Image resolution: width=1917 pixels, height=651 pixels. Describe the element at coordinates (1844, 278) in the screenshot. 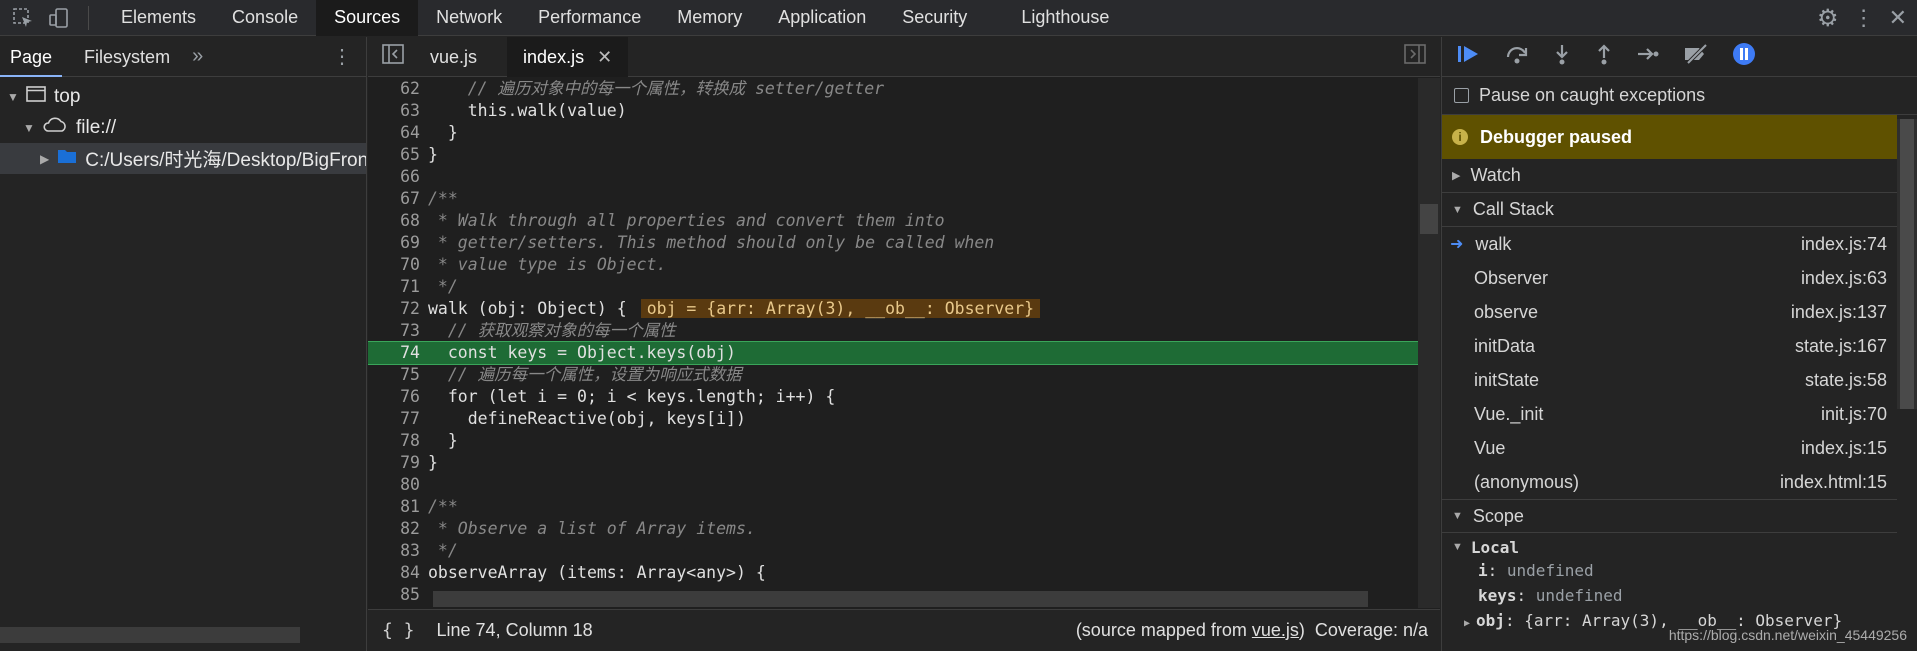

I see `frame-location: index.js:63` at that location.